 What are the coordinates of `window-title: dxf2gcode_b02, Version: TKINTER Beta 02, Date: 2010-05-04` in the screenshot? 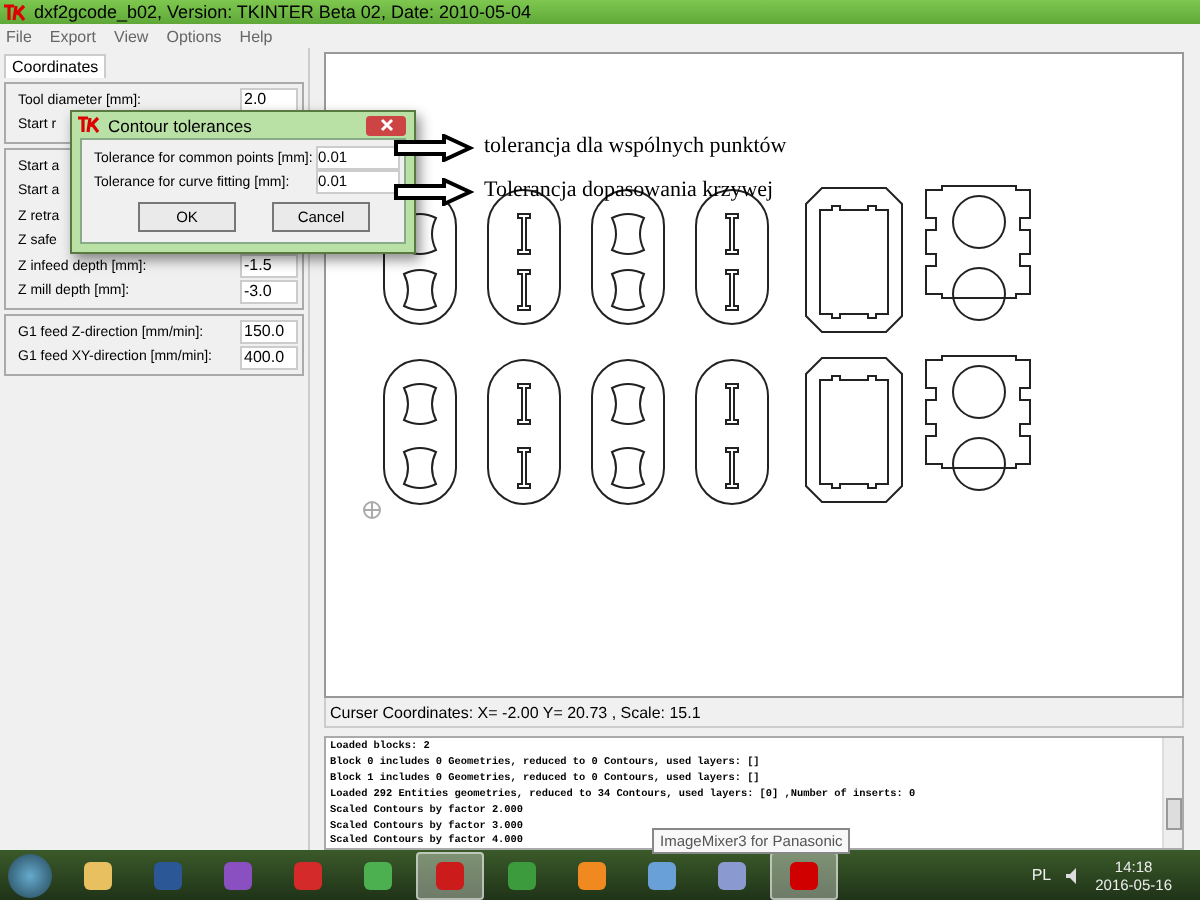 It's located at (282, 12).